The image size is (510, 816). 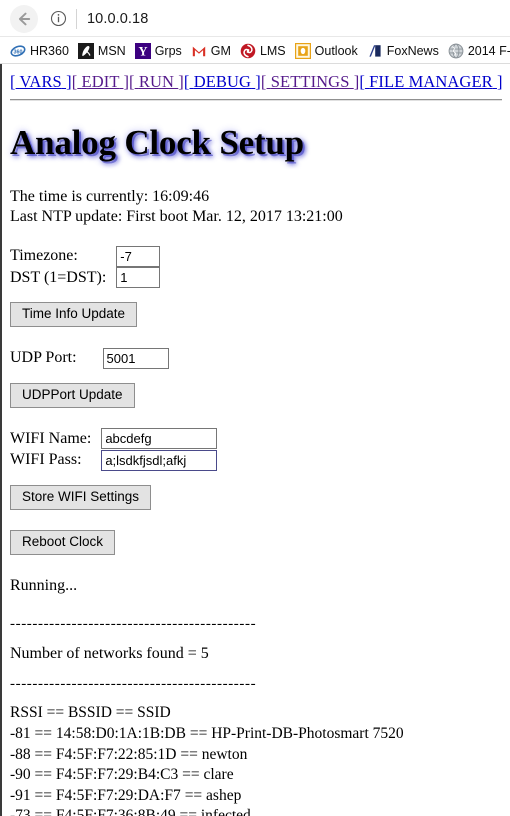 I want to click on bookmark-label: LMS, so click(x=272, y=50).